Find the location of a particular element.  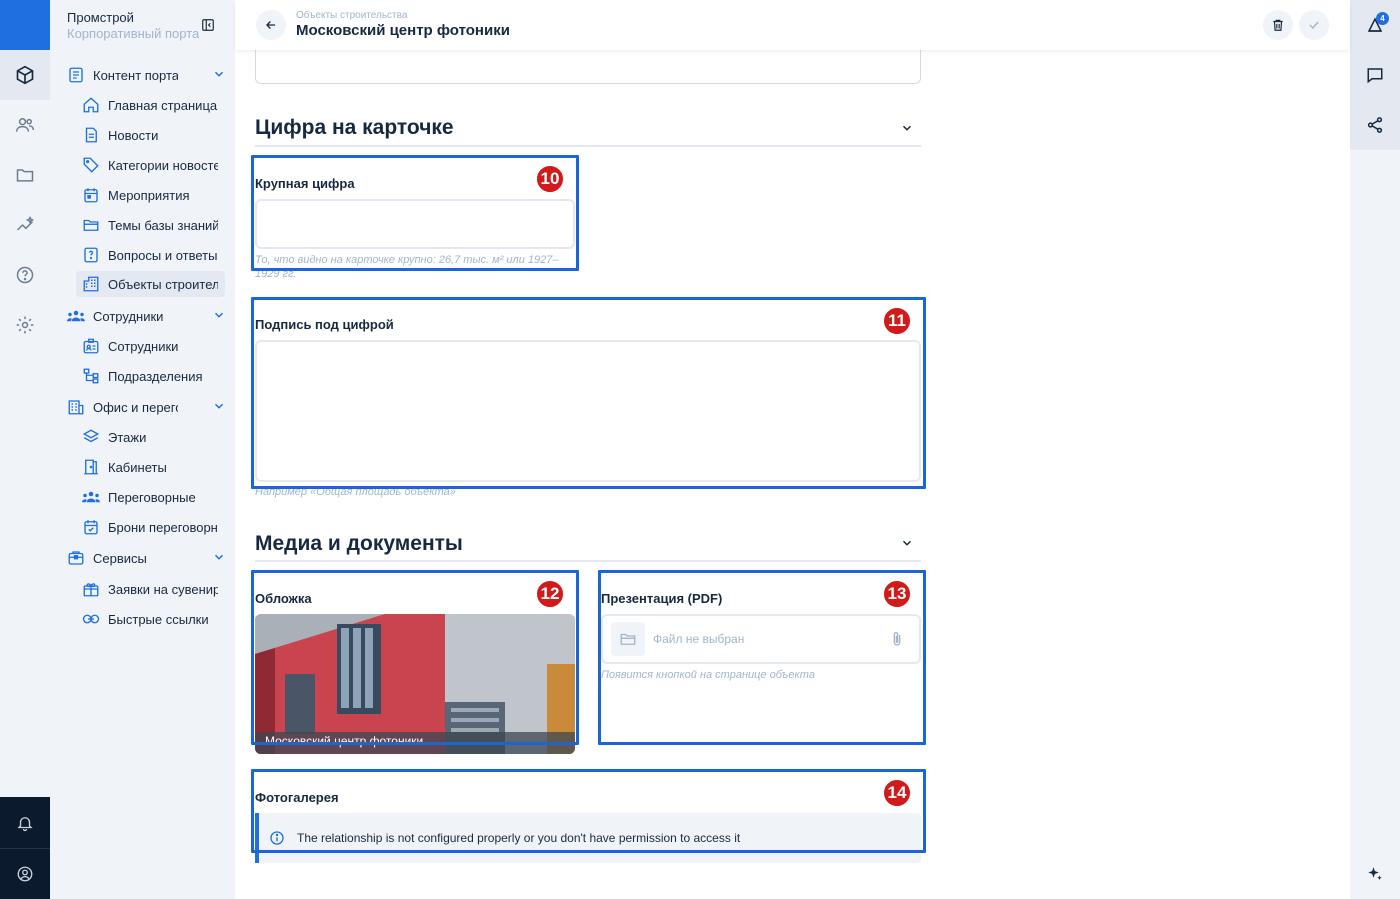

ai-assistant-button is located at coordinates (1375, 874).